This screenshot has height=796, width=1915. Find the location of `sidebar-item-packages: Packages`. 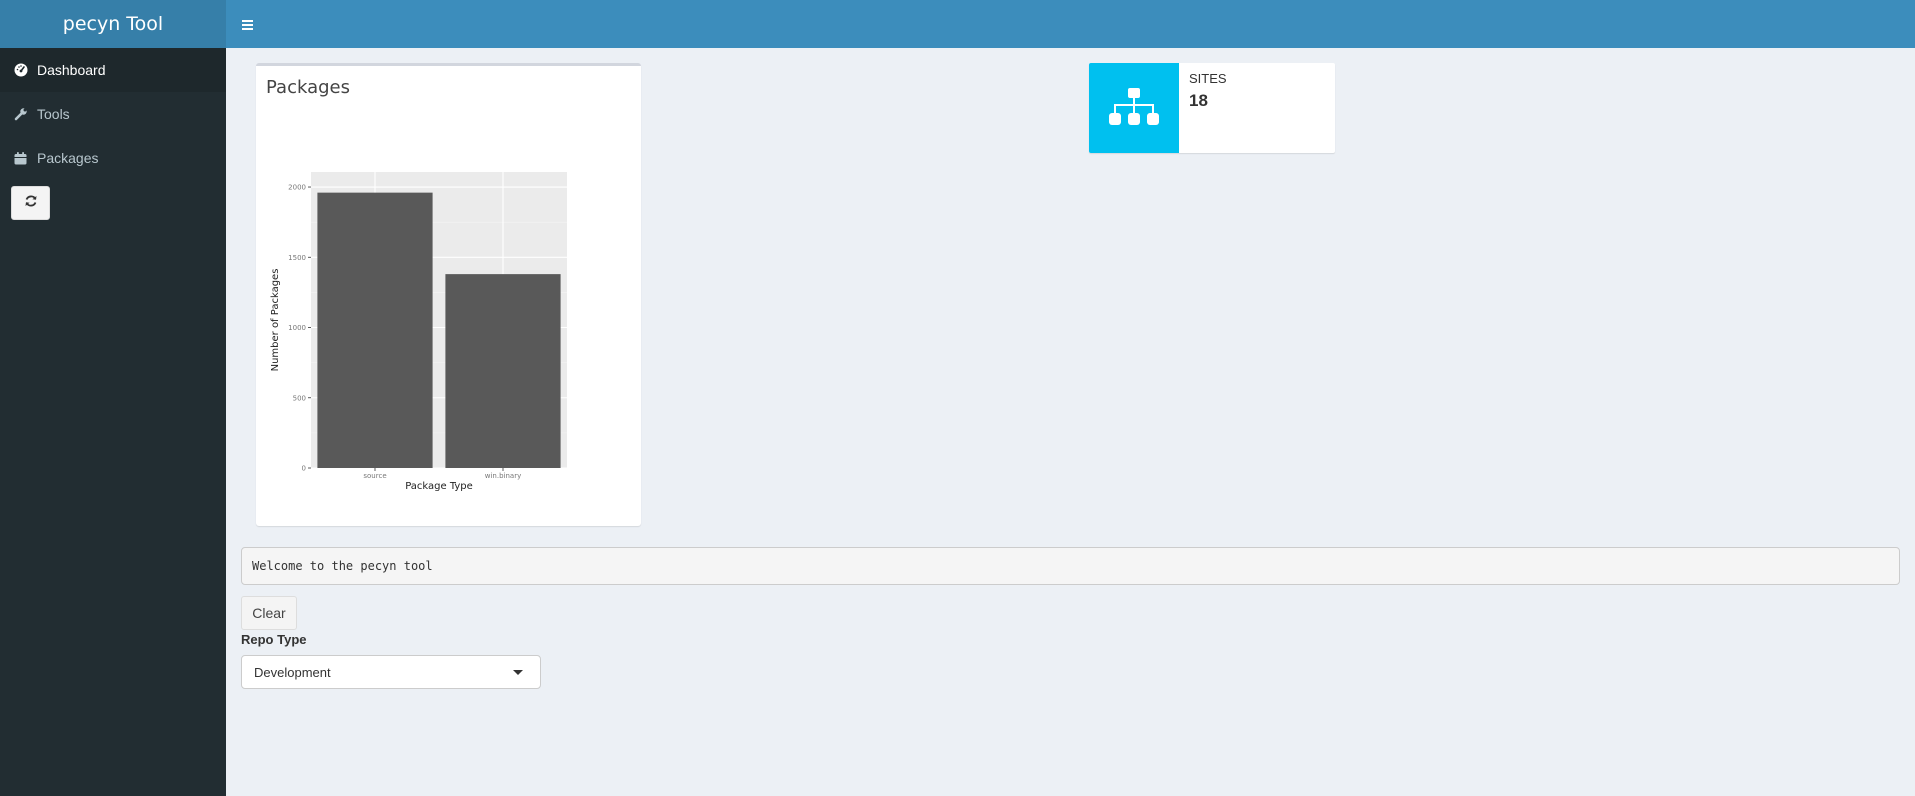

sidebar-item-packages: Packages is located at coordinates (113, 158).